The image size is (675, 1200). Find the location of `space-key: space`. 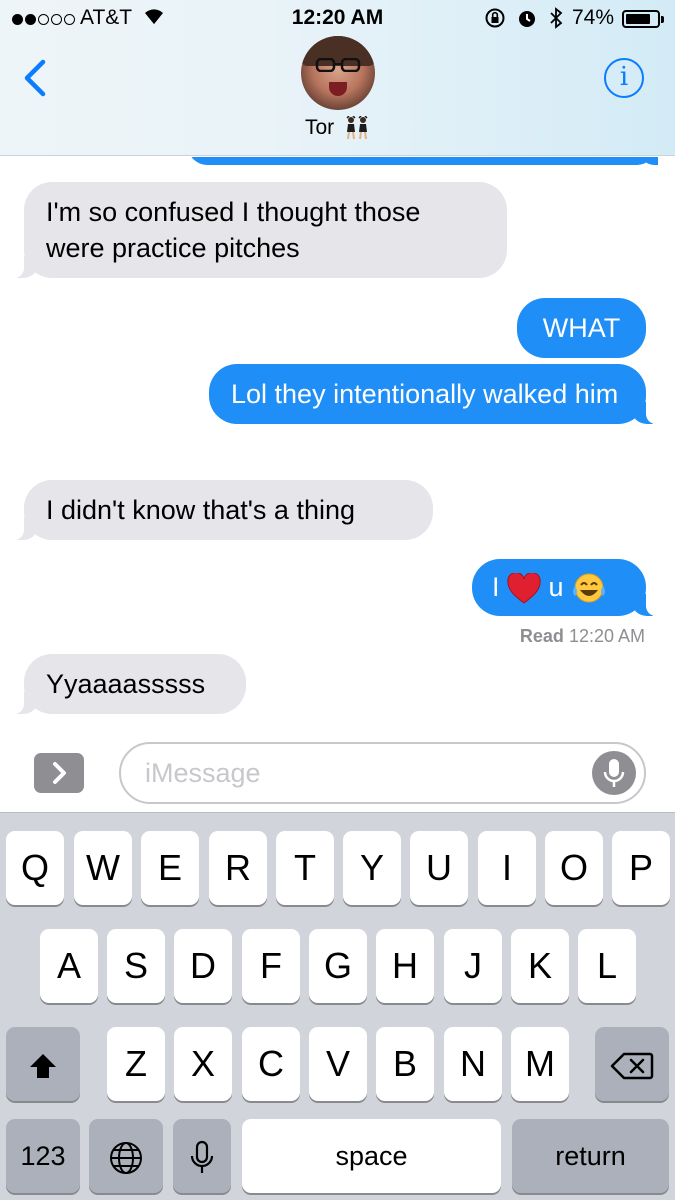

space-key: space is located at coordinates (371, 1156).